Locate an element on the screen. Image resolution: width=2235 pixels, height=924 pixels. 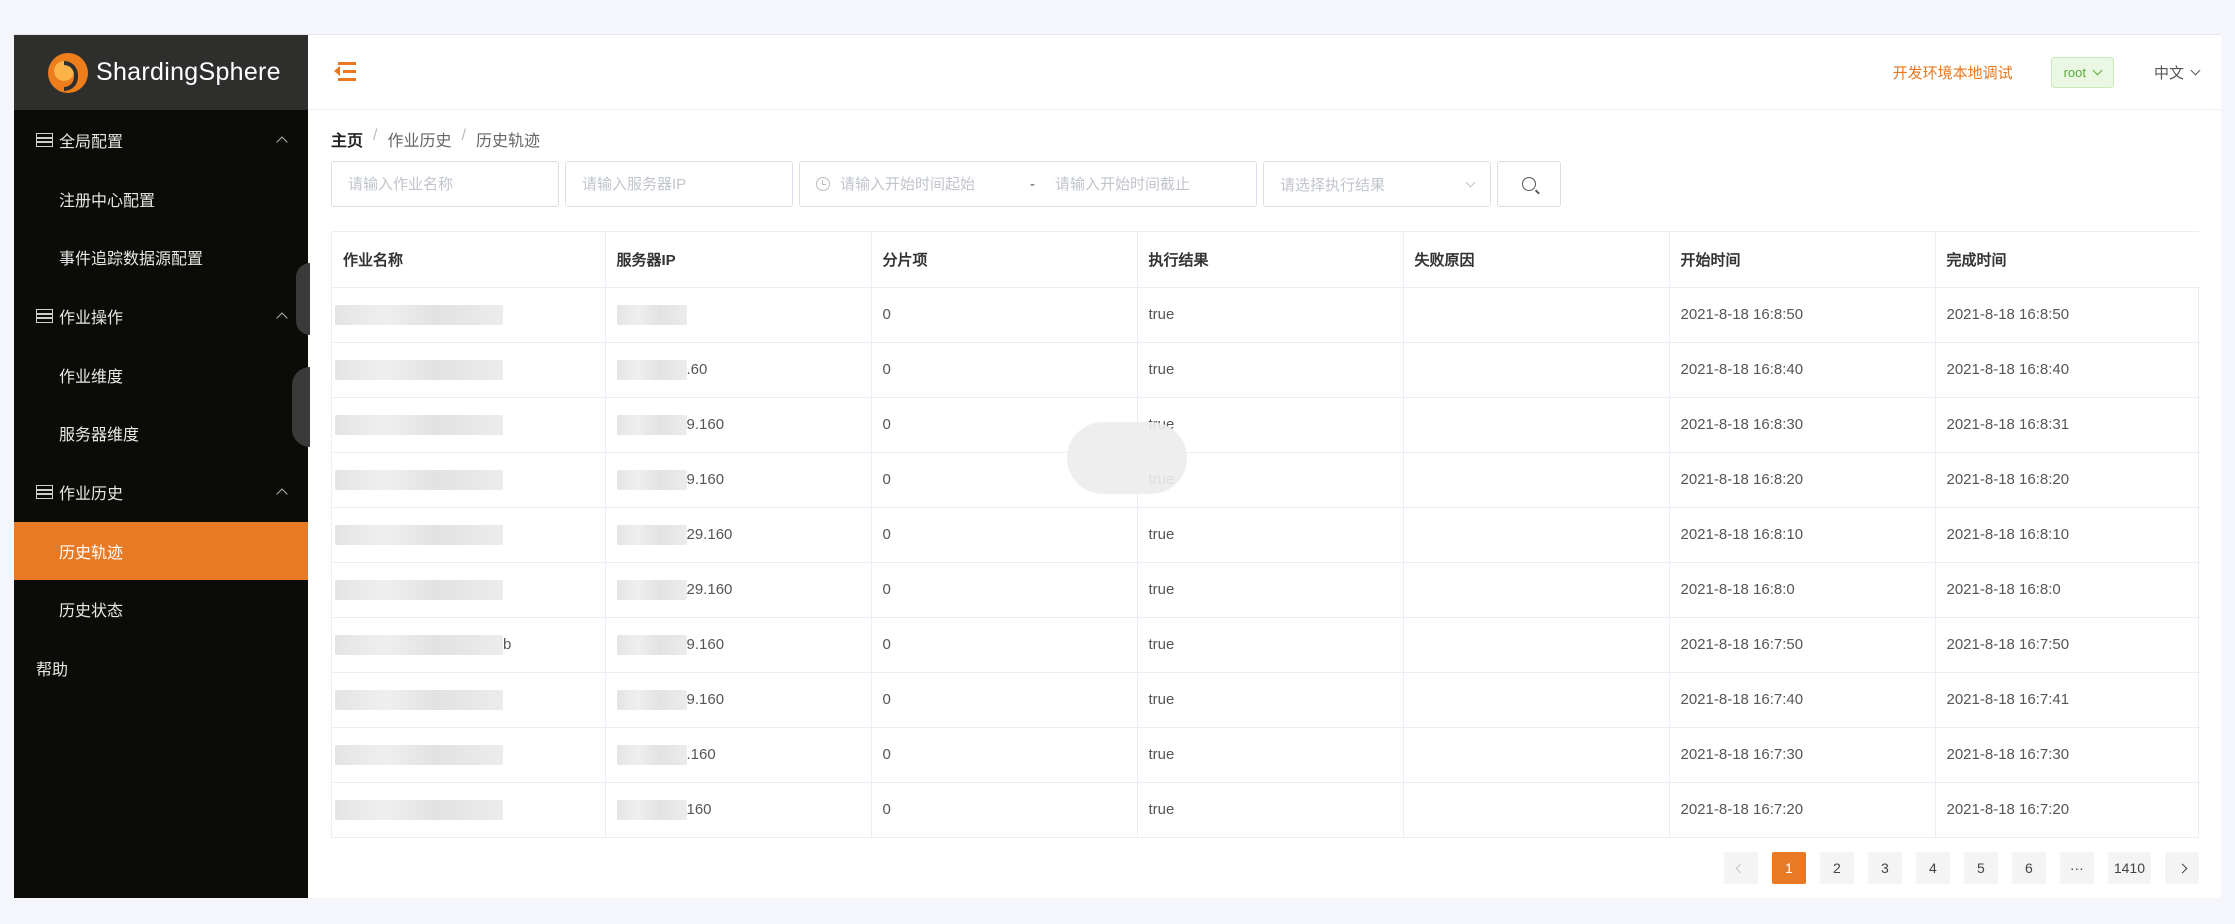
page-button: 2 is located at coordinates (1836, 868).